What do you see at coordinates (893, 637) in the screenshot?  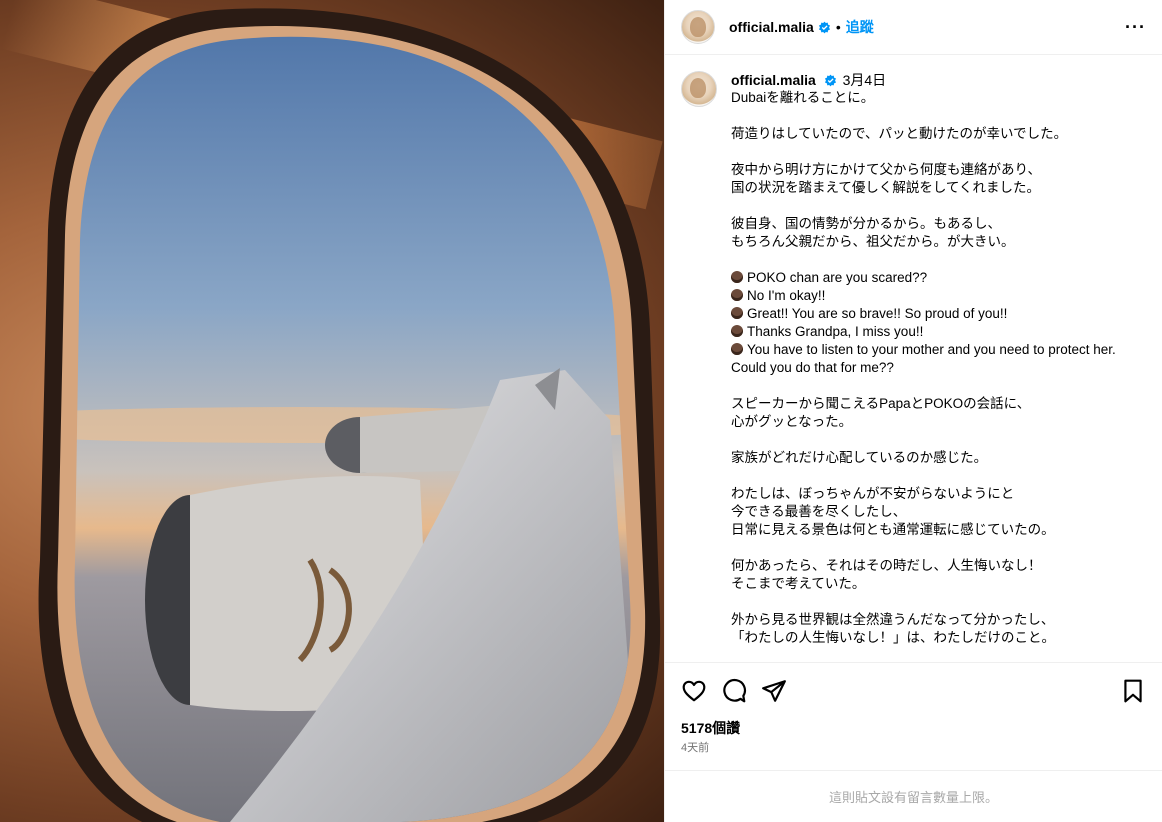 I see `caption-line: 「わたしの人生悔いなし！」は、わたしだけのこと。` at bounding box center [893, 637].